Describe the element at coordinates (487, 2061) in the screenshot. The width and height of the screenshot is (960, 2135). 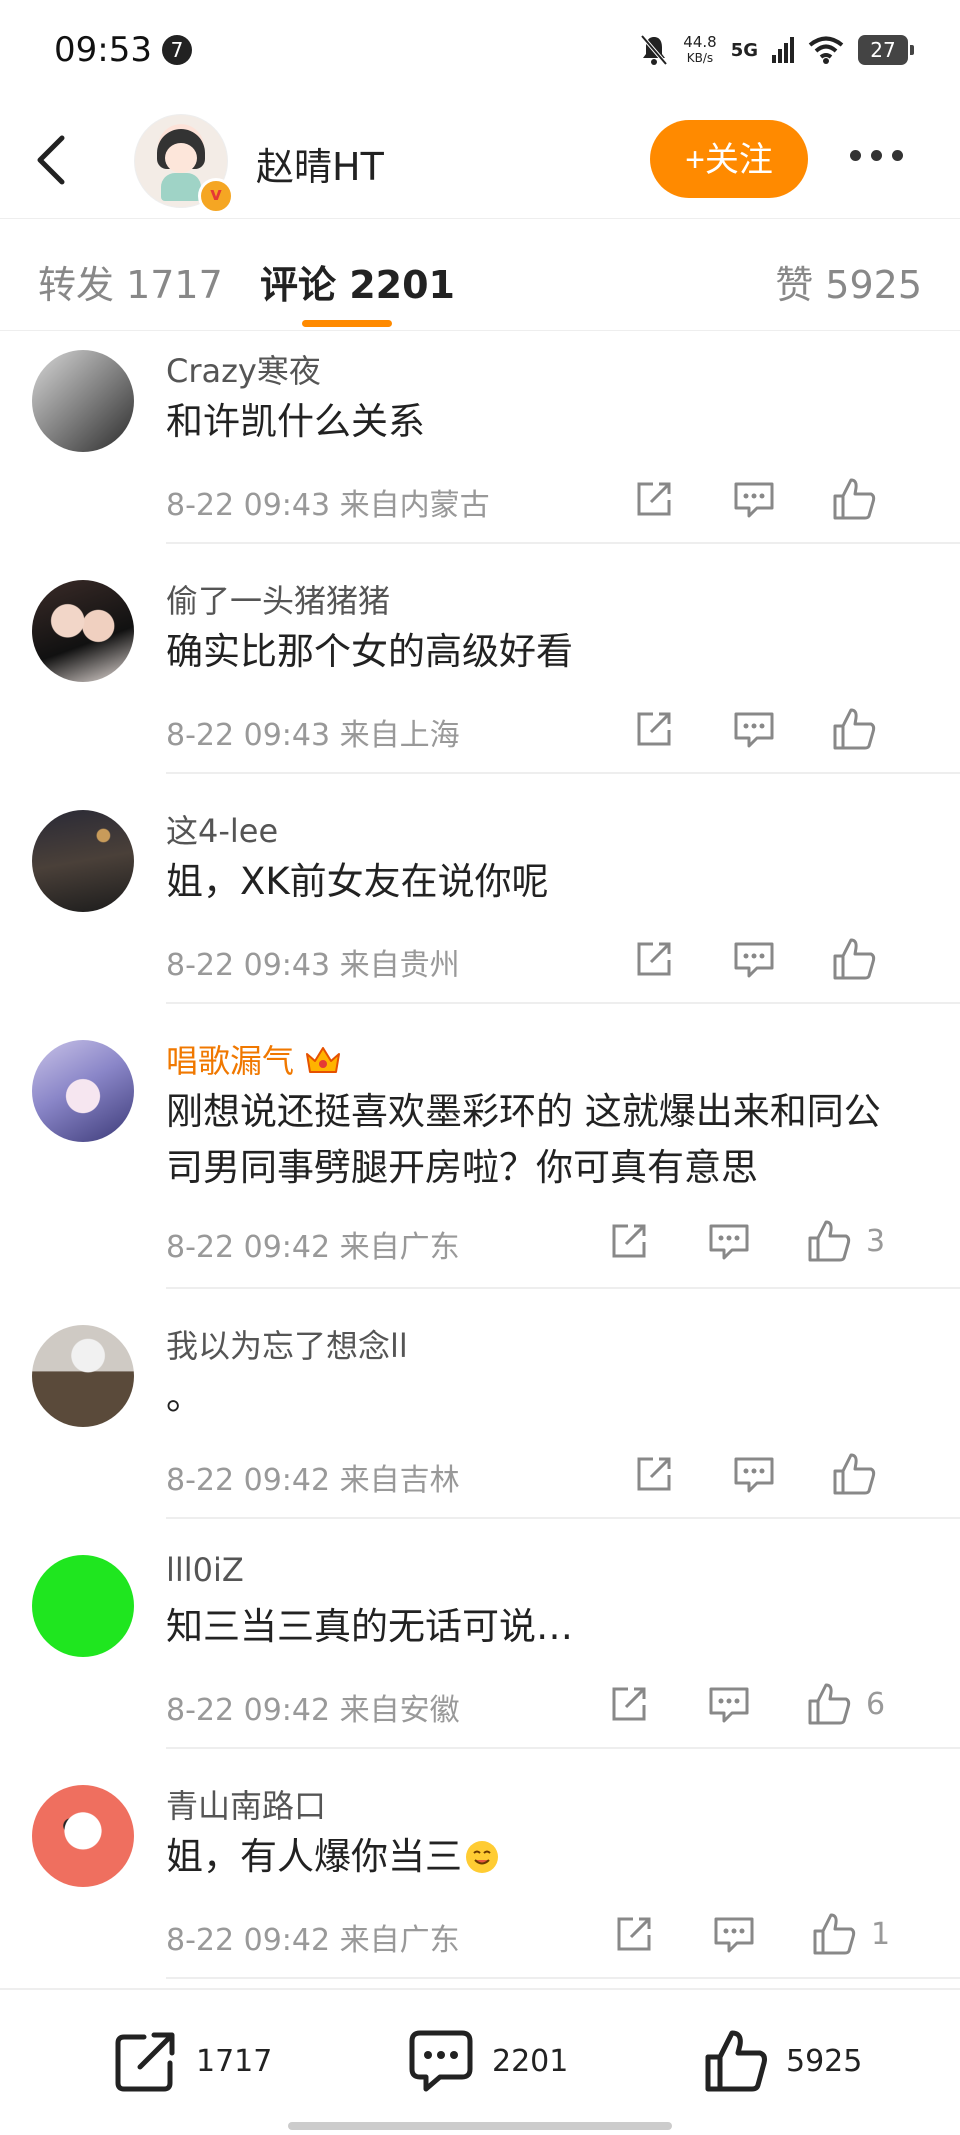
I see `comment-button: 2201` at that location.